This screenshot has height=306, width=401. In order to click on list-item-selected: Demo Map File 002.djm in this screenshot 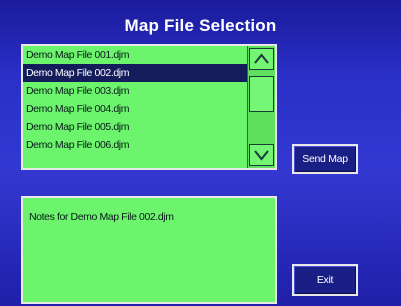, I will do `click(136, 73)`.